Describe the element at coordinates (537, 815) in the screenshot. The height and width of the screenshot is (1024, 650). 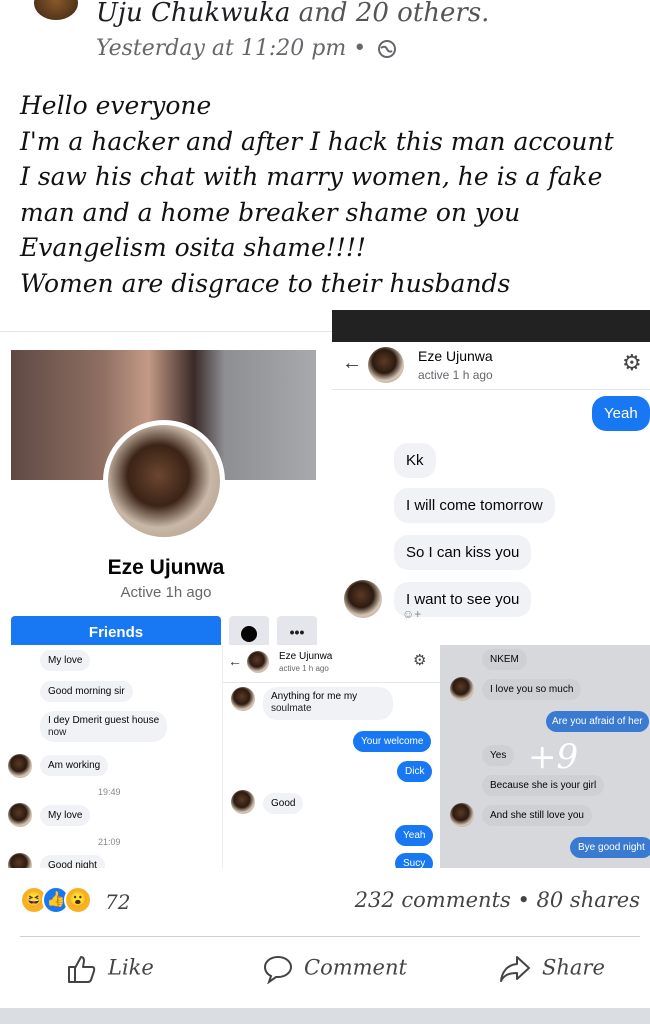
I see `message-in: And she still love you` at that location.